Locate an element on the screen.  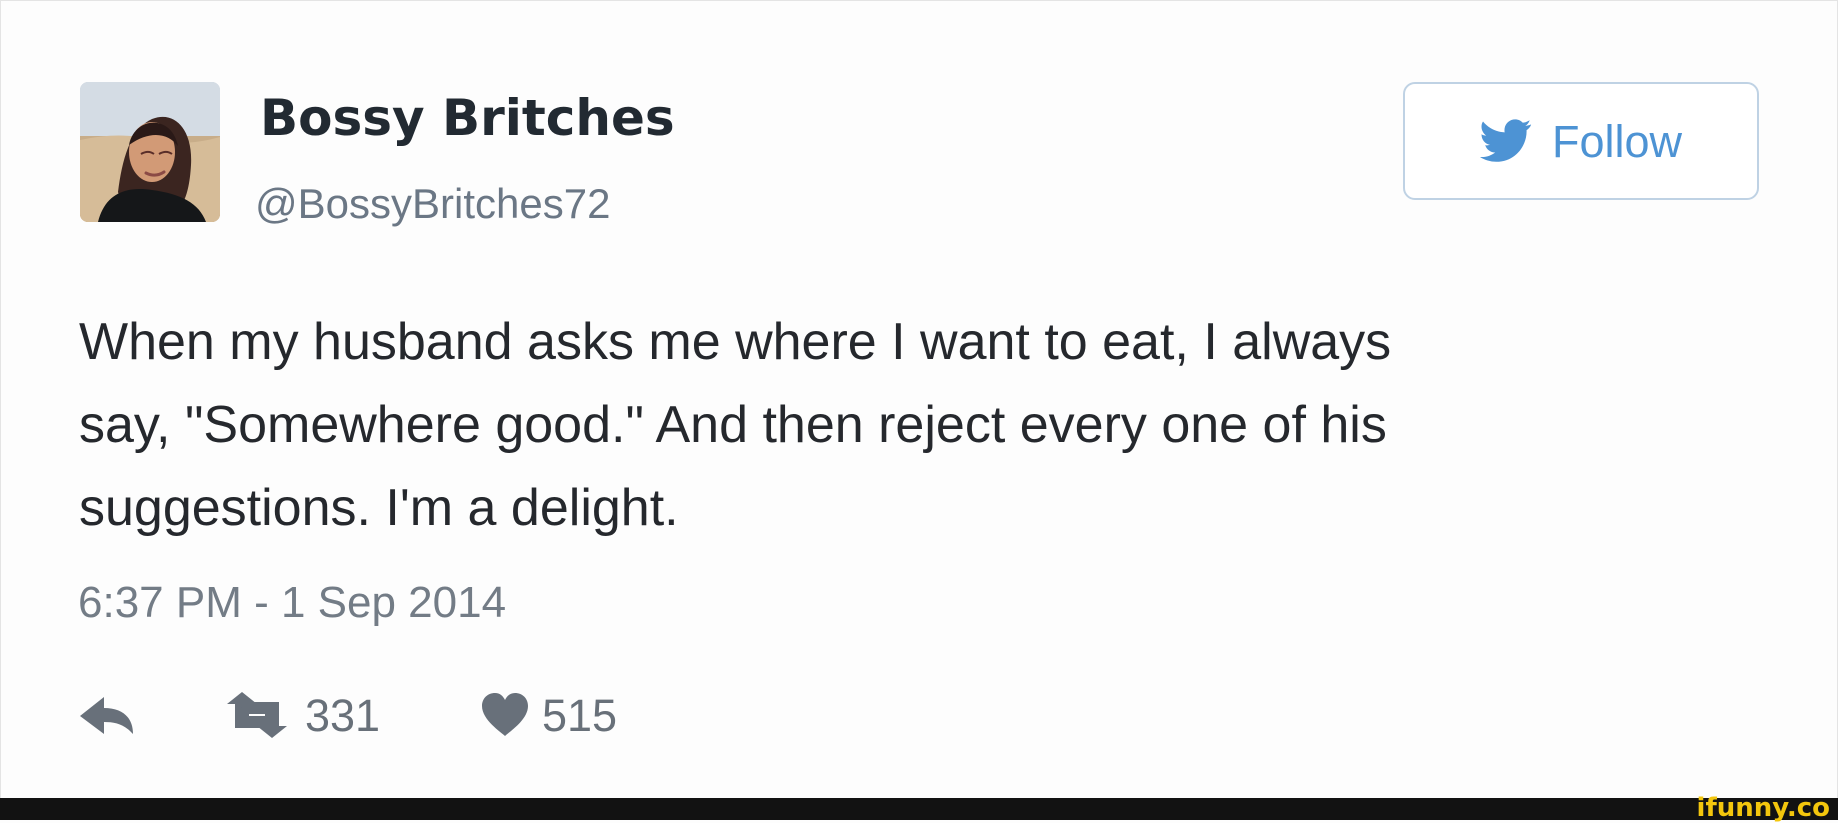
display-name: Bossy Britches is located at coordinates (467, 118).